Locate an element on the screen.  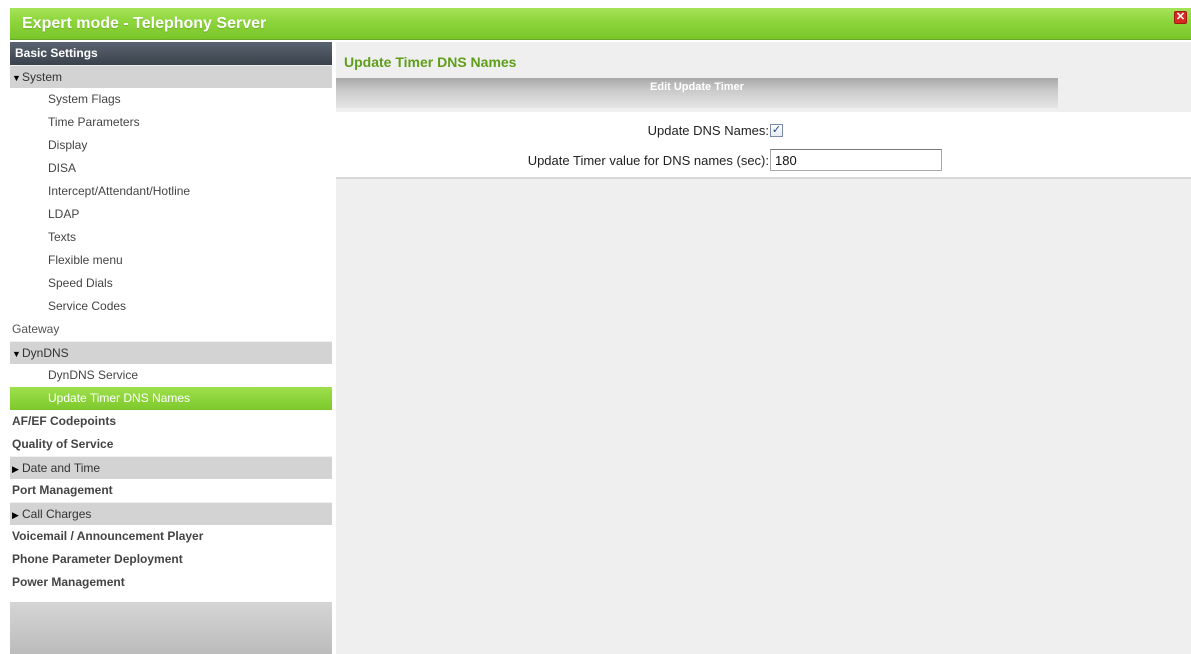
sidebar-item-label: System Flags is located at coordinates (84, 99).